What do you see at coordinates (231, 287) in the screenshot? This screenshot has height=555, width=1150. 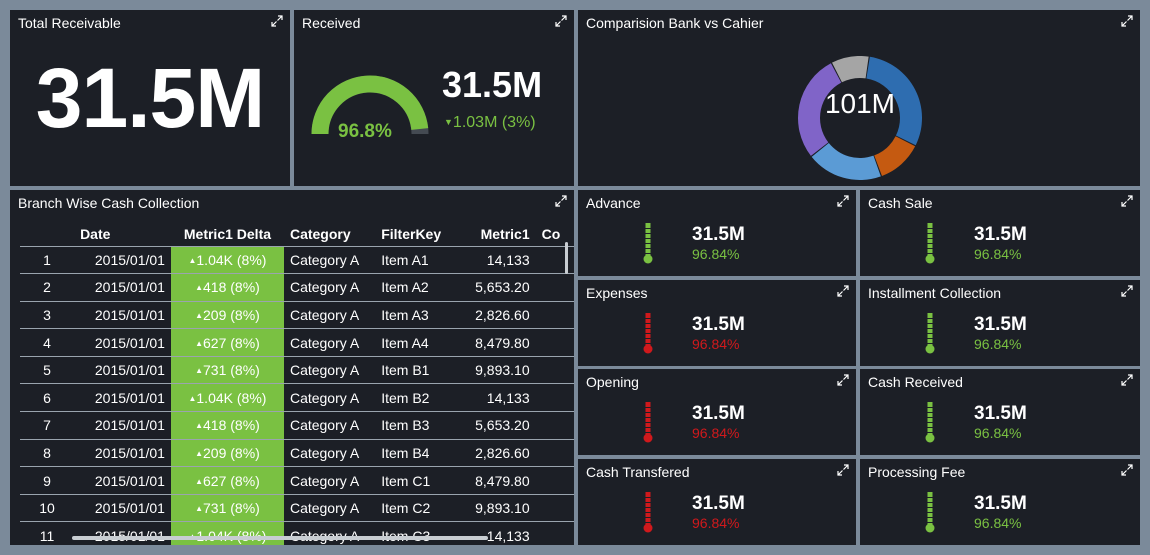 I see `delta-text: 418 (8%)` at bounding box center [231, 287].